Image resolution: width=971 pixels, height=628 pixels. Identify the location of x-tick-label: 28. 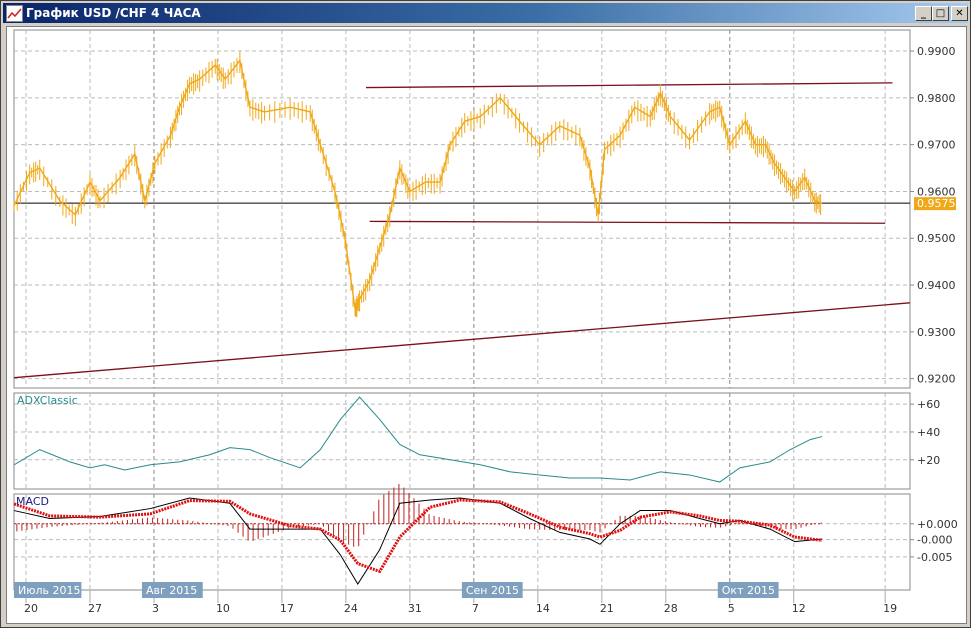
(671, 608).